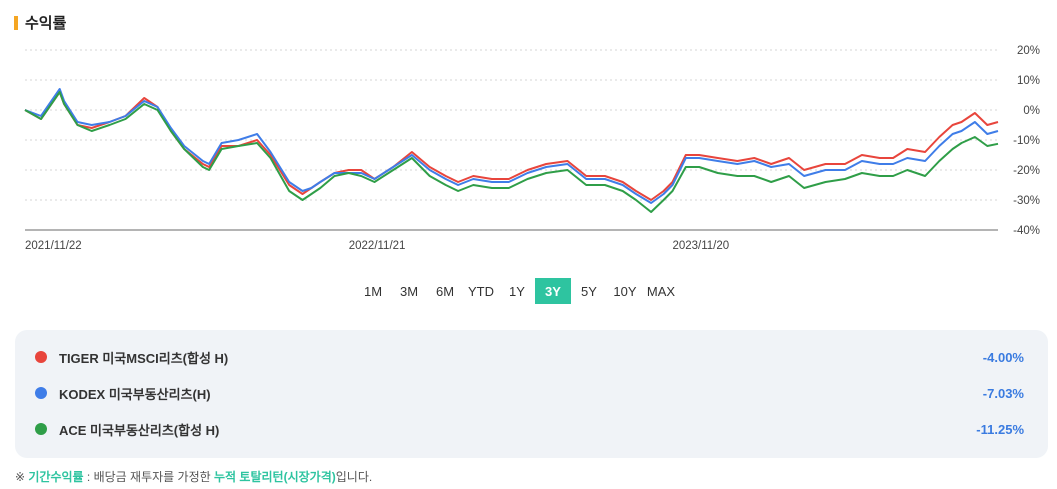  I want to click on range-button-10y: 10Y, so click(625, 291).